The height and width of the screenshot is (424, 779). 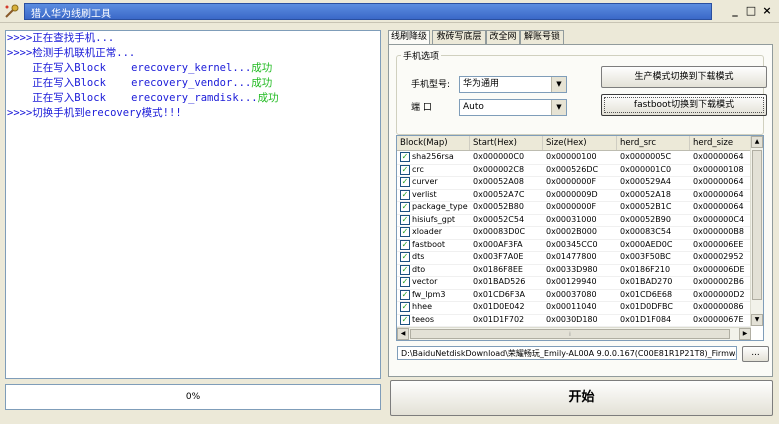 What do you see at coordinates (646, 156) in the screenshot?
I see `cell-herd-src: 0x0000005C` at bounding box center [646, 156].